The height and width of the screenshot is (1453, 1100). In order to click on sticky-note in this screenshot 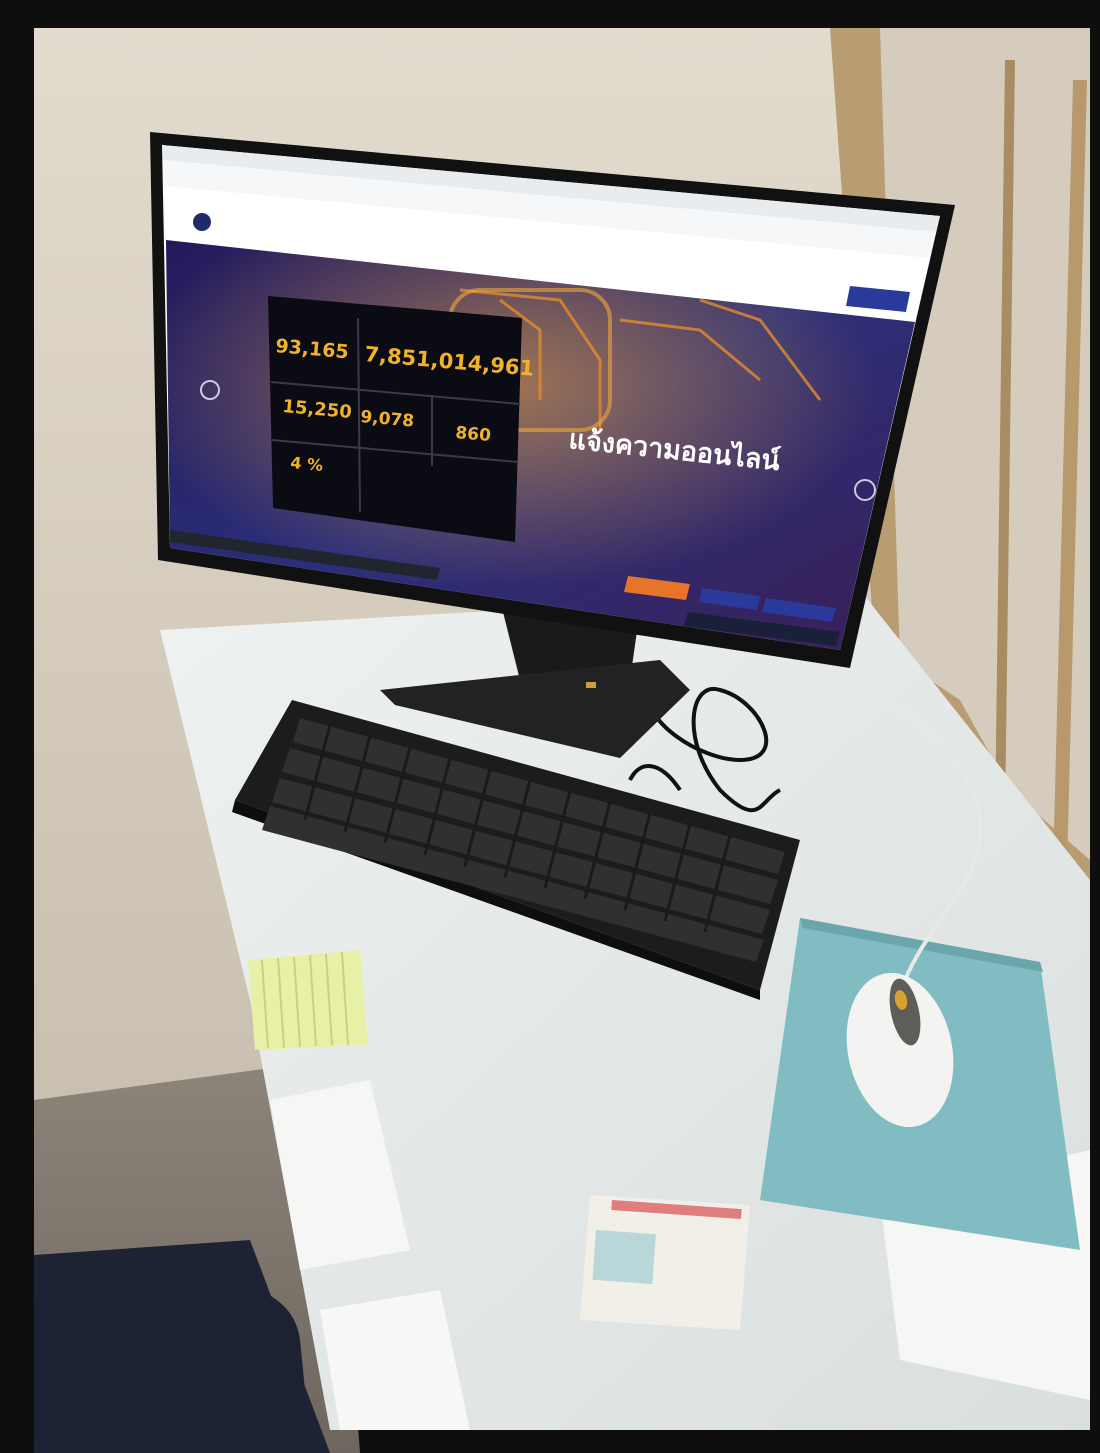, I will do `click(308, 1000)`.